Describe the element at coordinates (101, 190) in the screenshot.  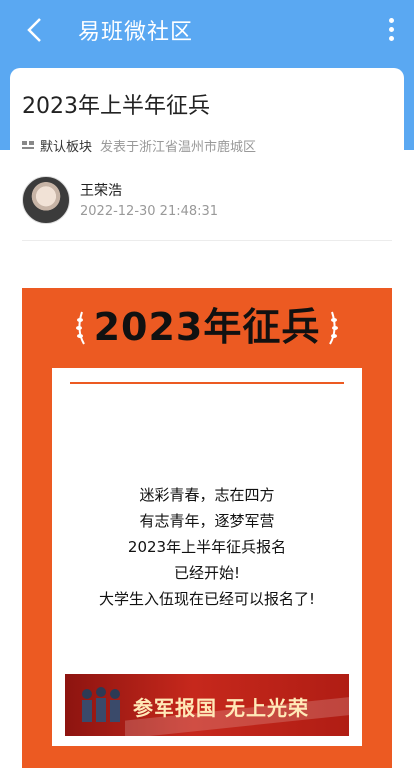
I see `author-name: 王荣浩` at that location.